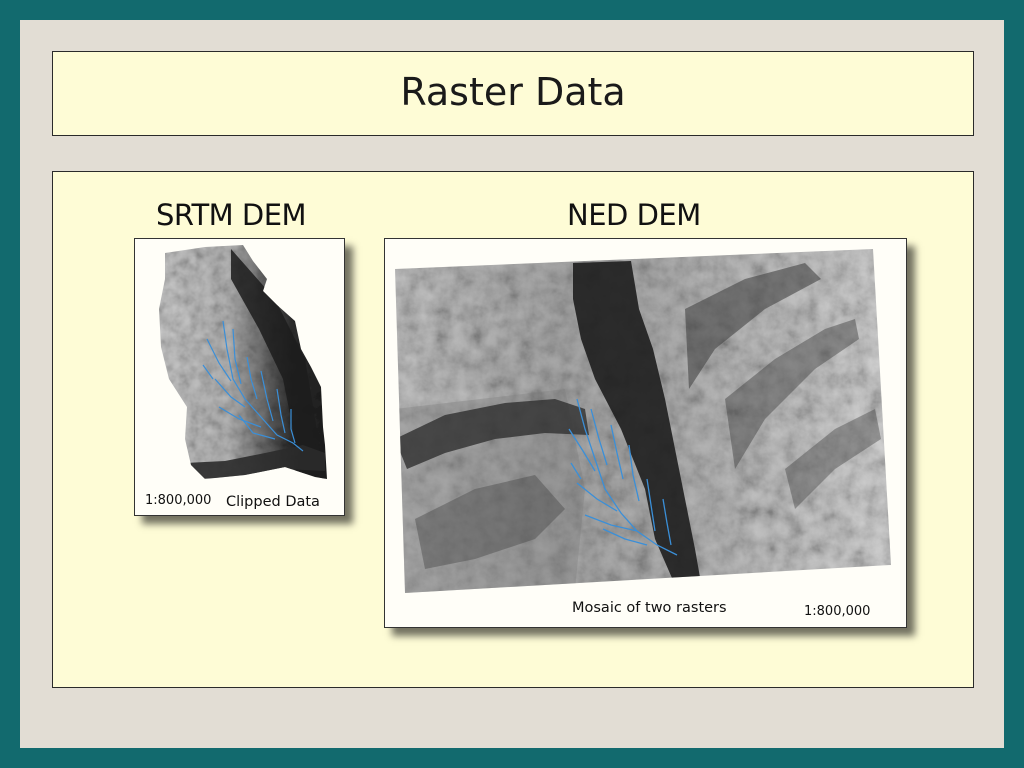 The width and height of the screenshot is (1024, 768). What do you see at coordinates (649, 608) in the screenshot?
I see `ned-caption: Mosaic of two rasters` at bounding box center [649, 608].